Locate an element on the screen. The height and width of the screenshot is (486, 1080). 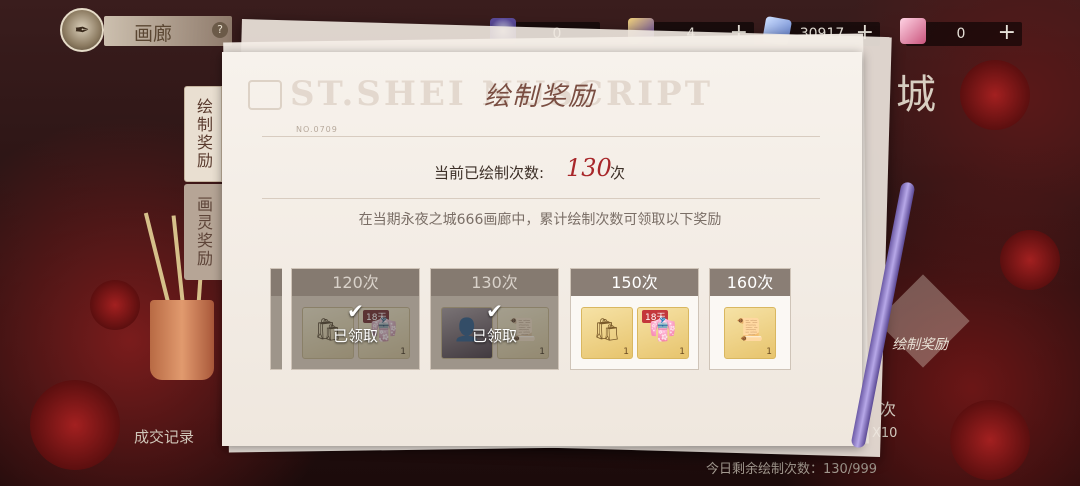
reward-item: 📜 1 is located at coordinates (750, 333).